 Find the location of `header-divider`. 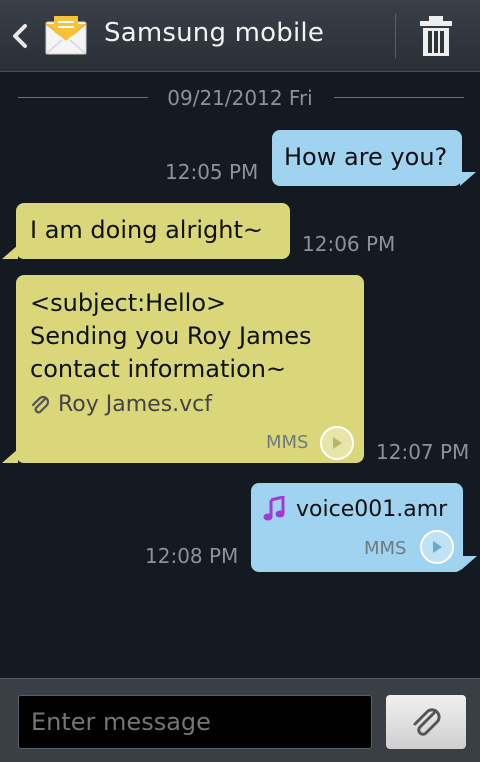

header-divider is located at coordinates (395, 36).